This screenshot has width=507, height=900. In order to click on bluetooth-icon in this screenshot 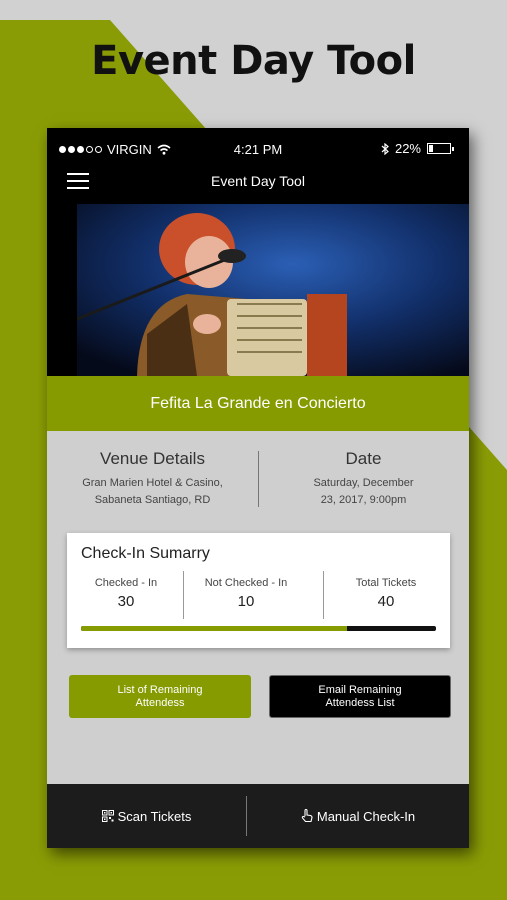, I will do `click(385, 148)`.